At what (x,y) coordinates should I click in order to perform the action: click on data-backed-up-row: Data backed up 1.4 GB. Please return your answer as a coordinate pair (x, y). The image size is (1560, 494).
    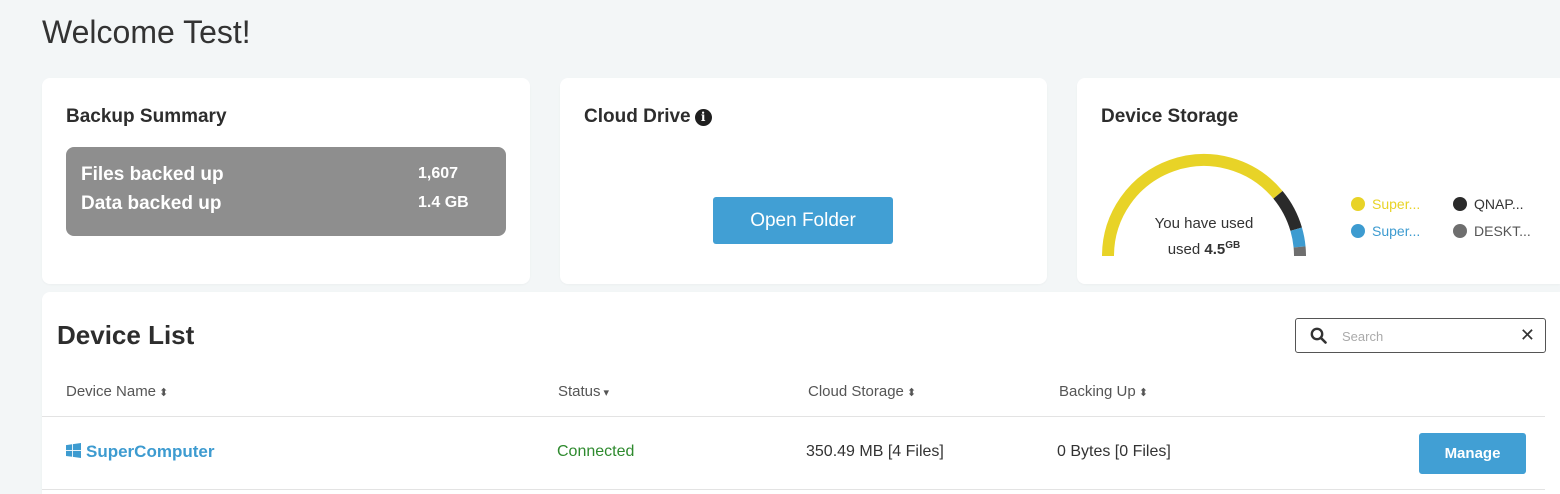
    Looking at the image, I should click on (291, 206).